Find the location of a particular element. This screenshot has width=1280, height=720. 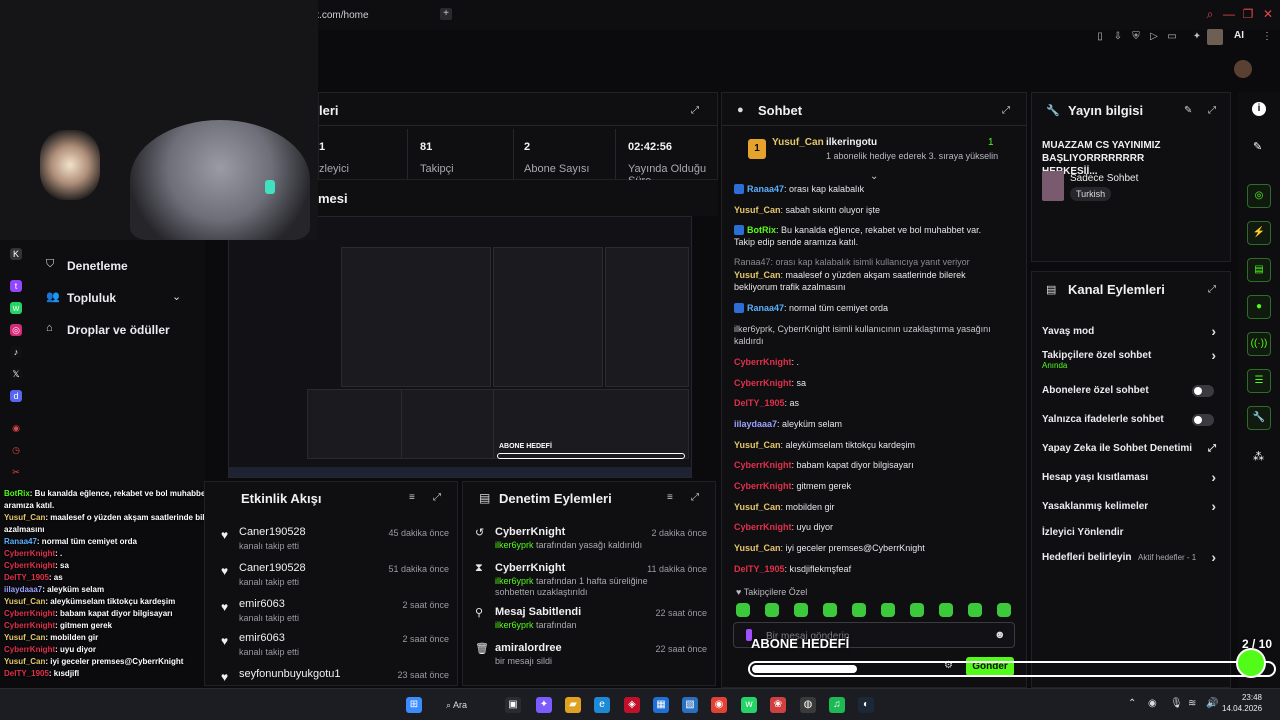

copilot-icon: ✦ is located at coordinates (544, 705).